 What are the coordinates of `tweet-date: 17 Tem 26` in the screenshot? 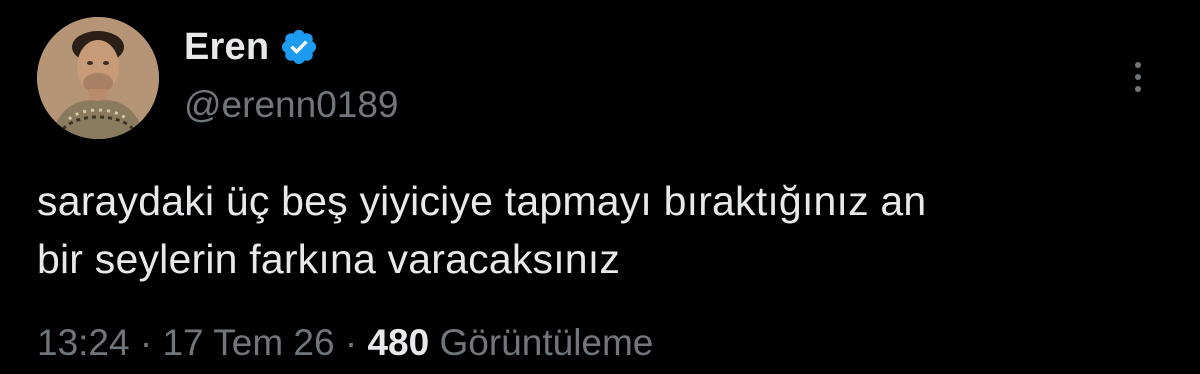 It's located at (248, 342).